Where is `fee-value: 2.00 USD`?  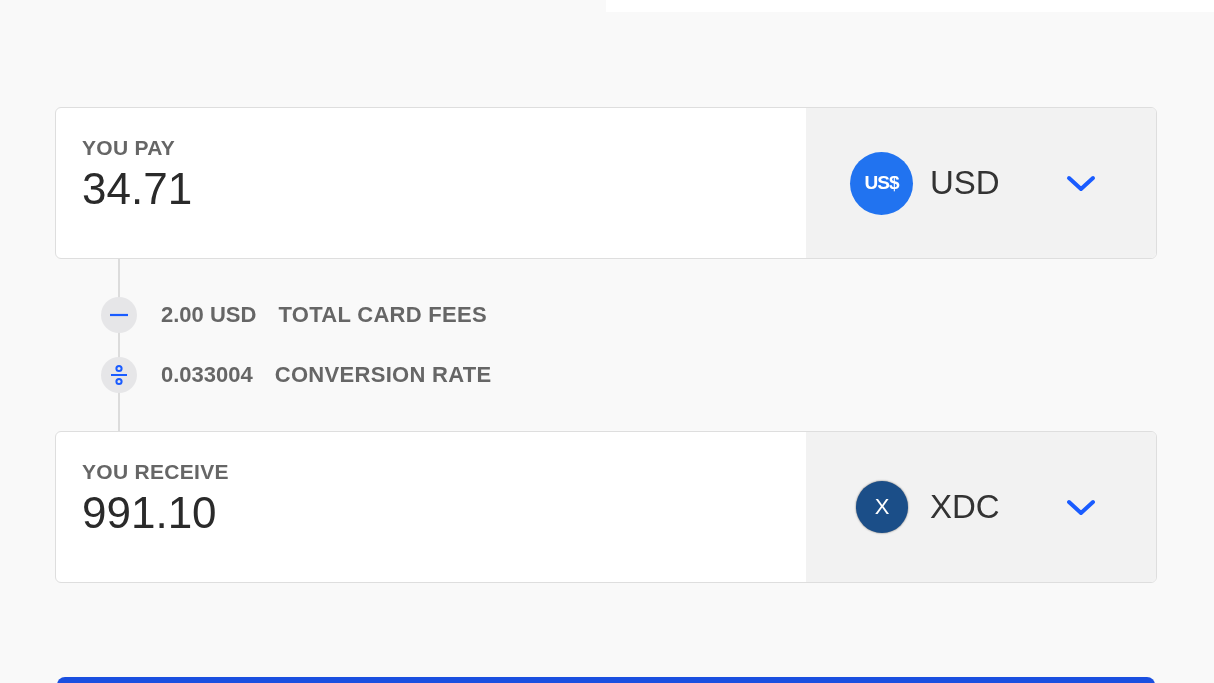 fee-value: 2.00 USD is located at coordinates (209, 315).